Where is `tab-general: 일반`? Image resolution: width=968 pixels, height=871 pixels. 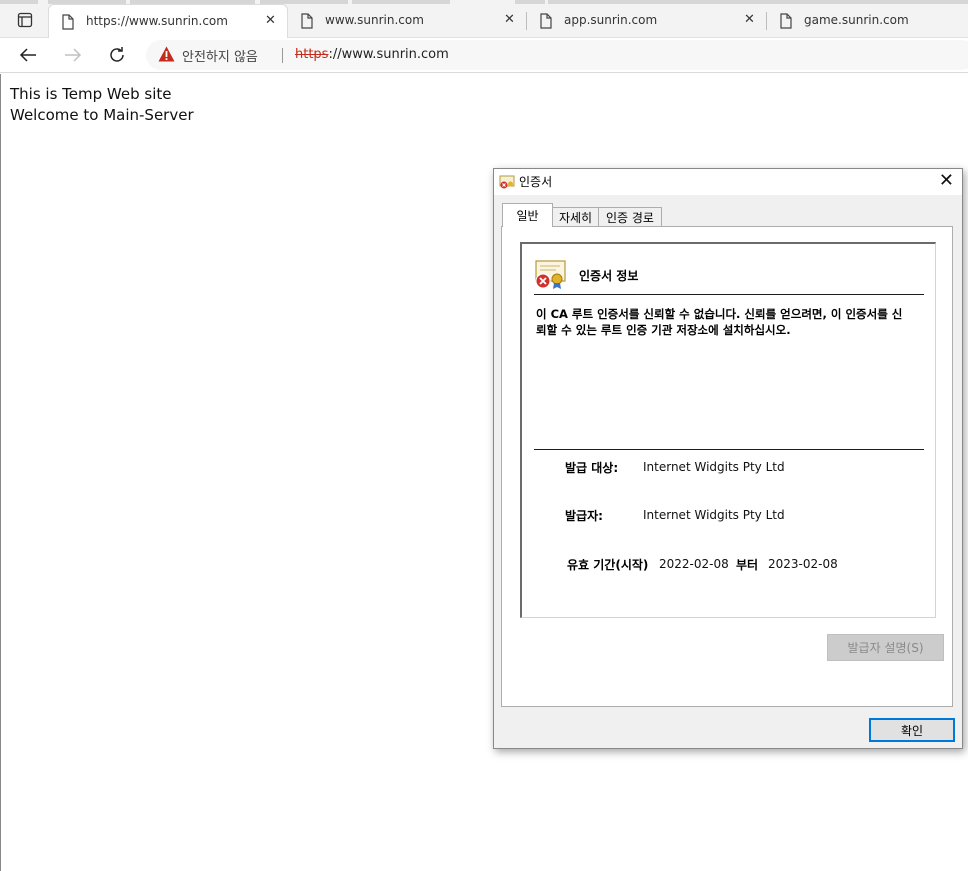 tab-general: 일반 is located at coordinates (527, 215).